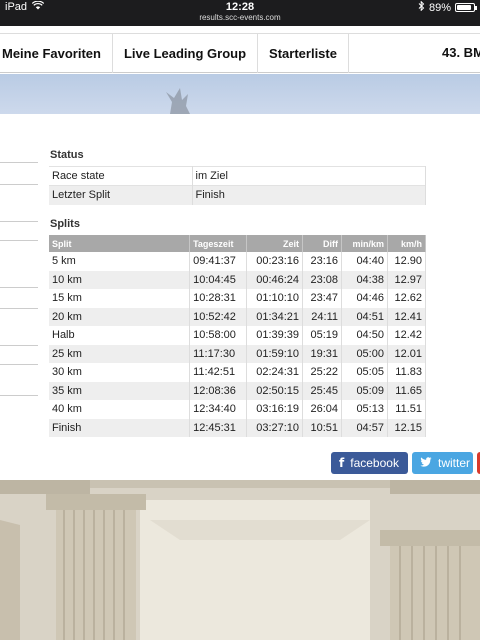  Describe the element at coordinates (407, 390) in the screenshot. I see `split-kmh: 11.65` at that location.